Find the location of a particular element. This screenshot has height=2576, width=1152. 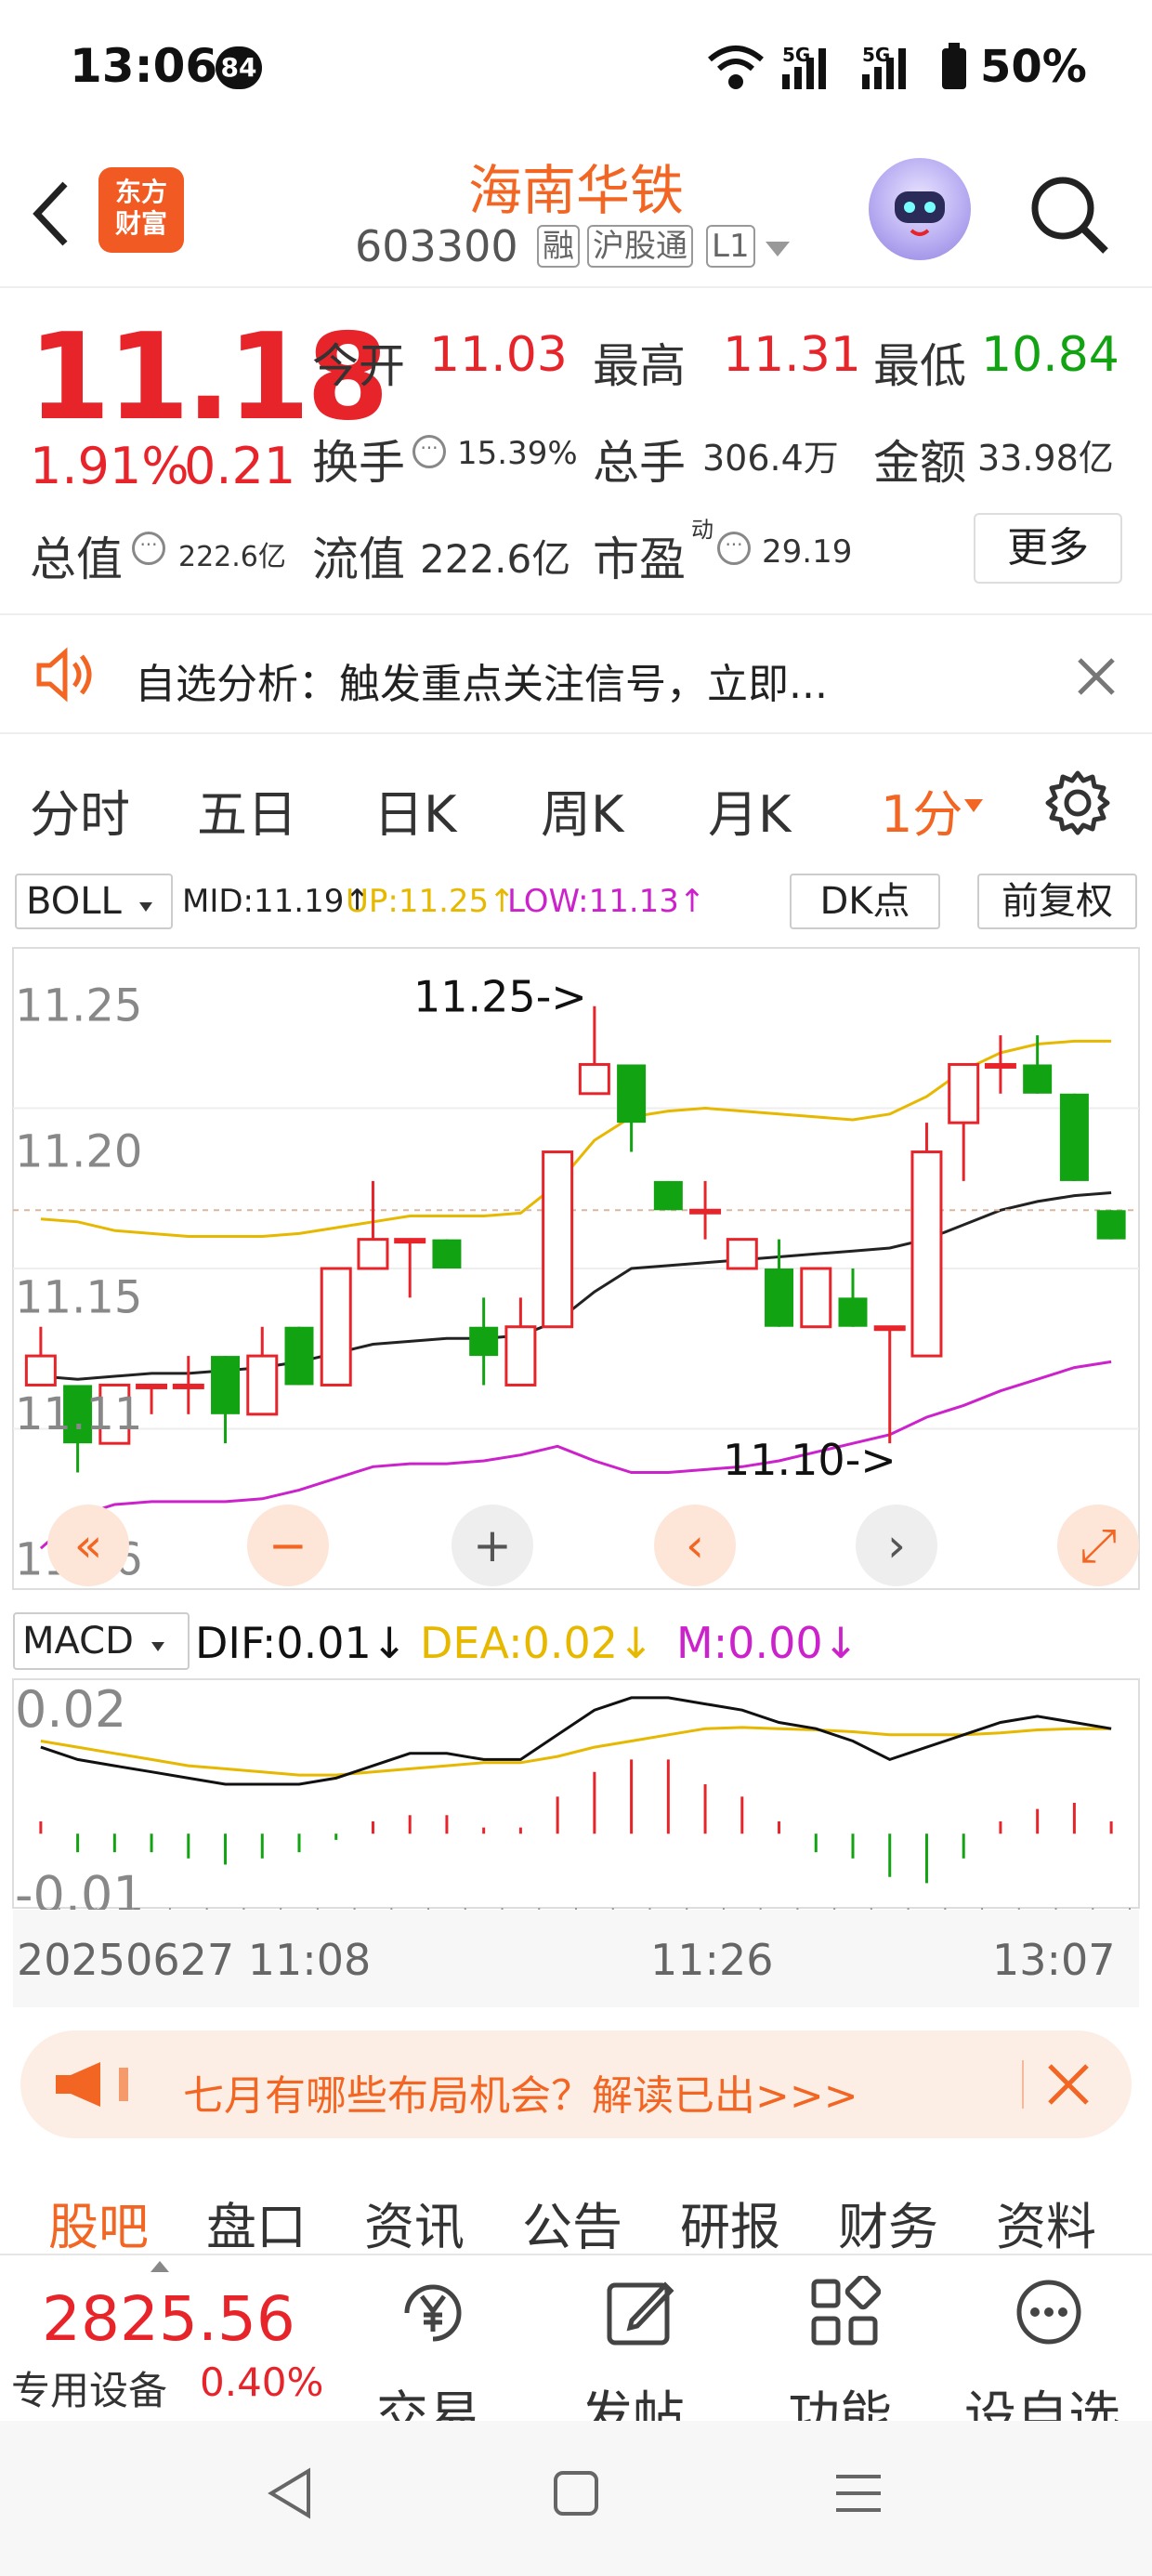

index-value: 2825.56 is located at coordinates (168, 2319).